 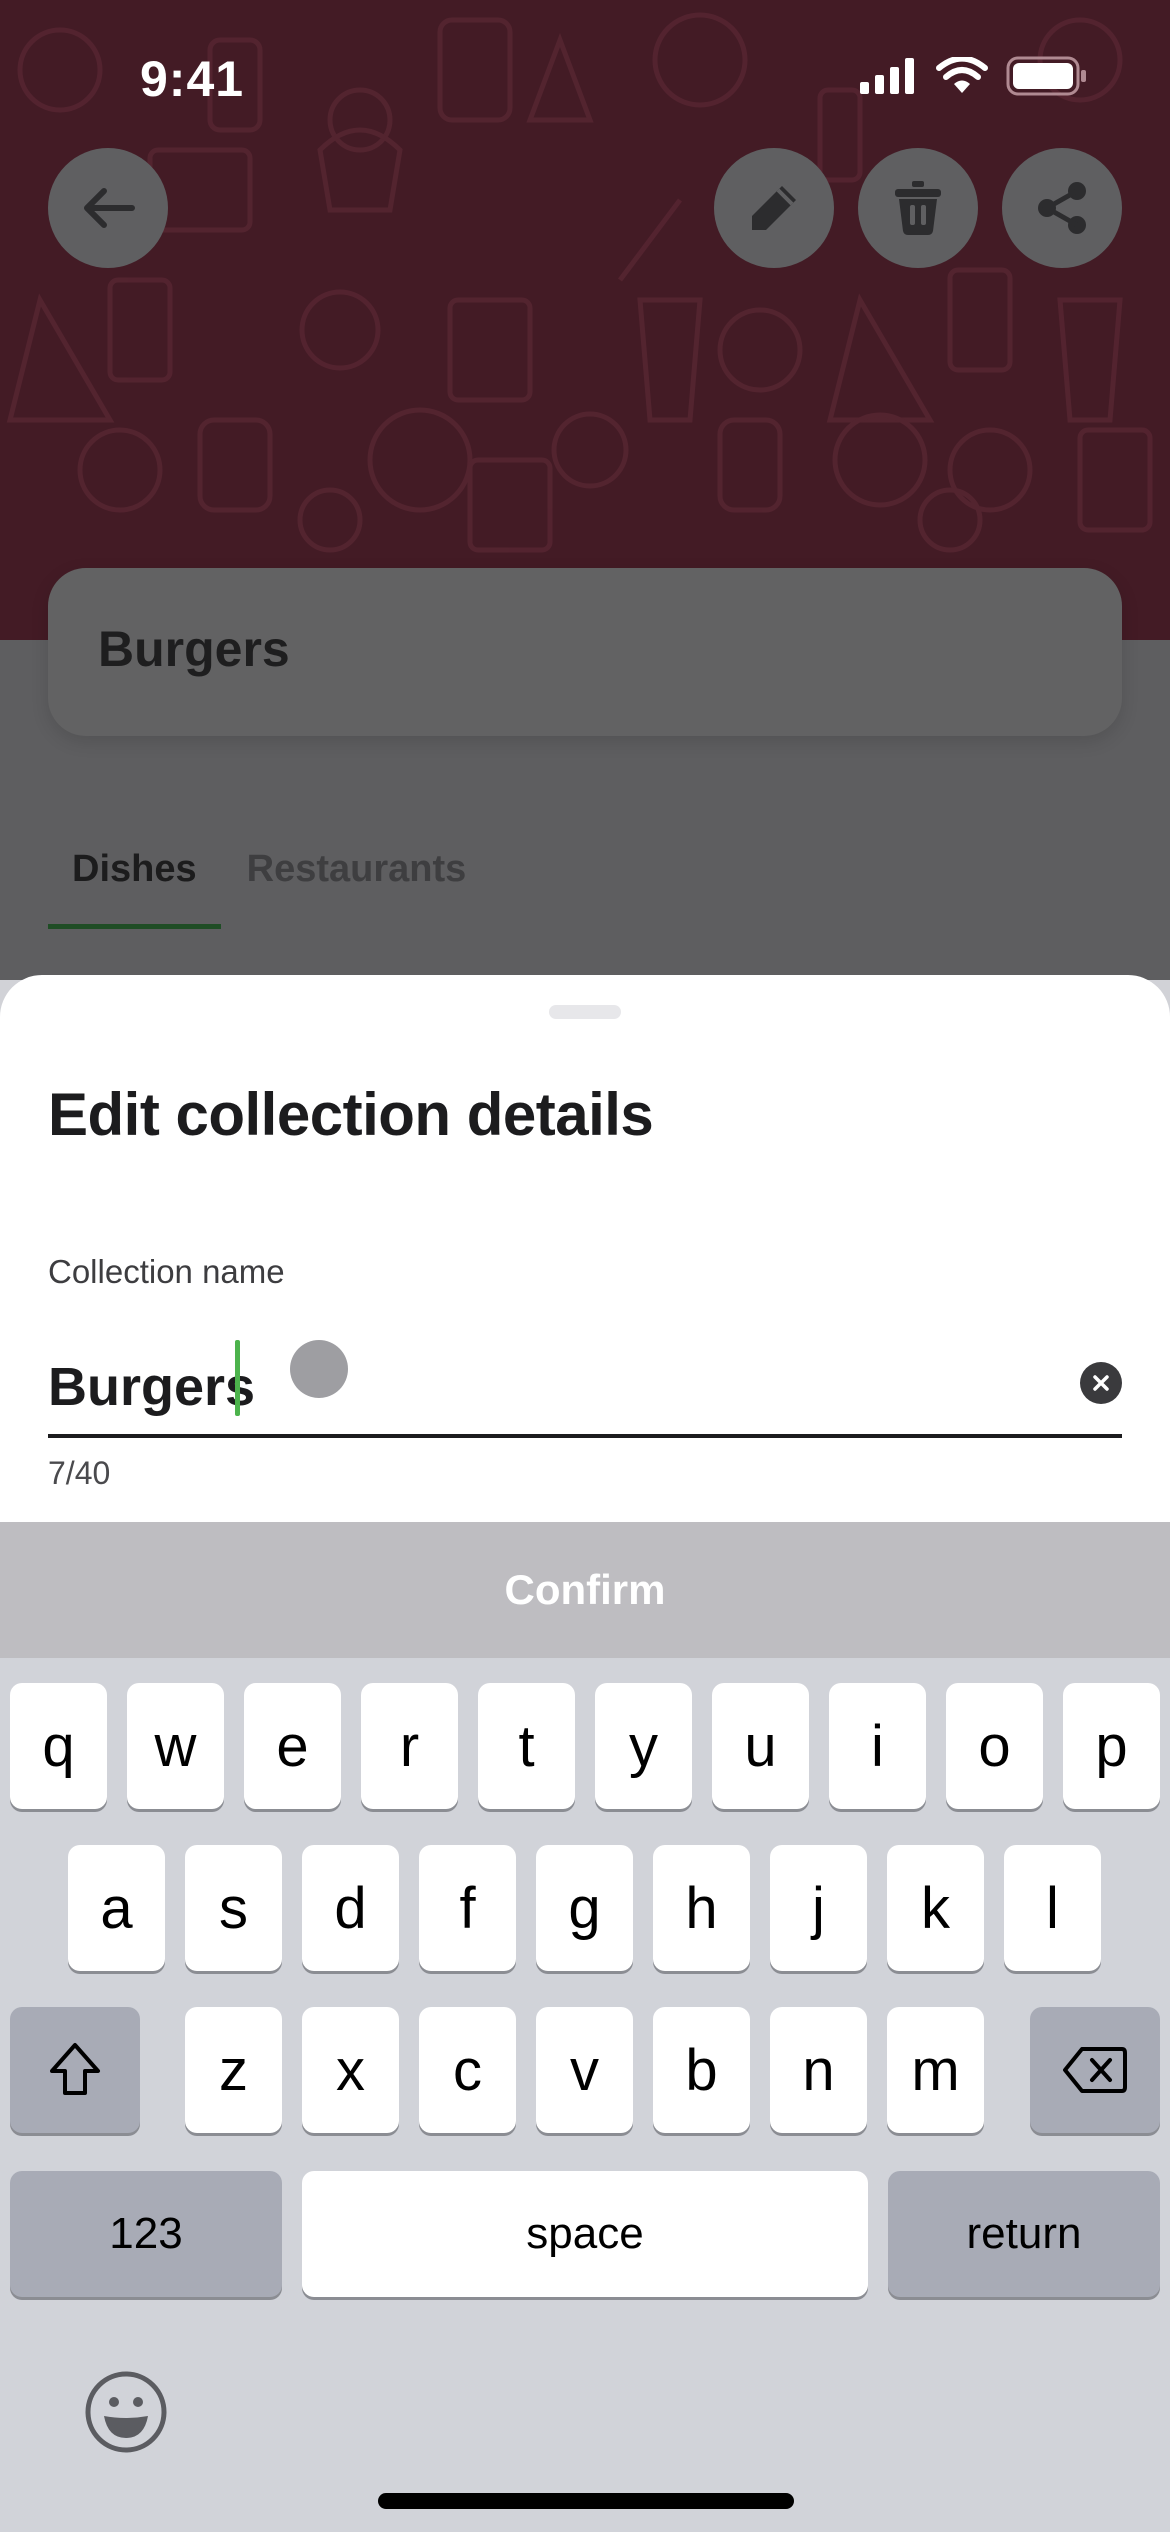 What do you see at coordinates (818, 2070) in the screenshot?
I see `key-n: n` at bounding box center [818, 2070].